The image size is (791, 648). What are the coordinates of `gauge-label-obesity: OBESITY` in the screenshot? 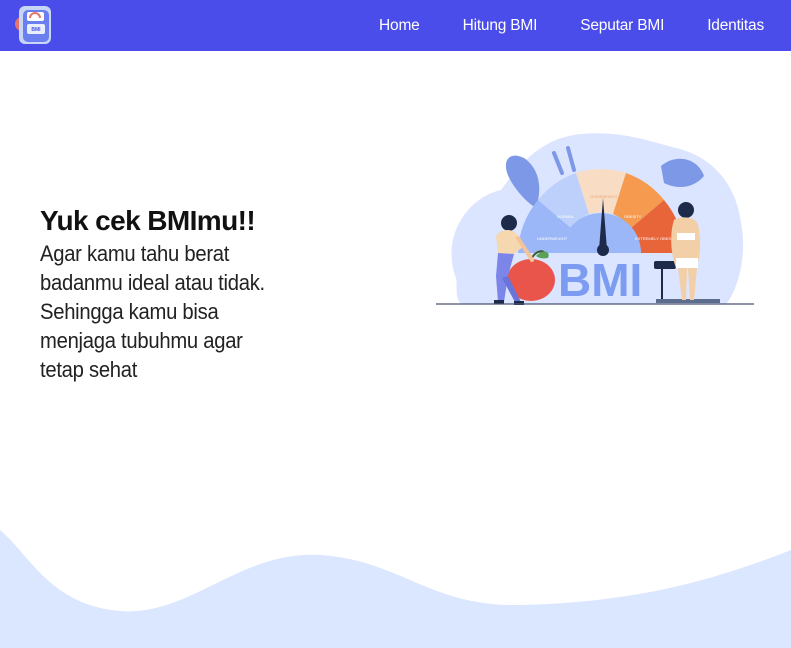 It's located at (633, 216).